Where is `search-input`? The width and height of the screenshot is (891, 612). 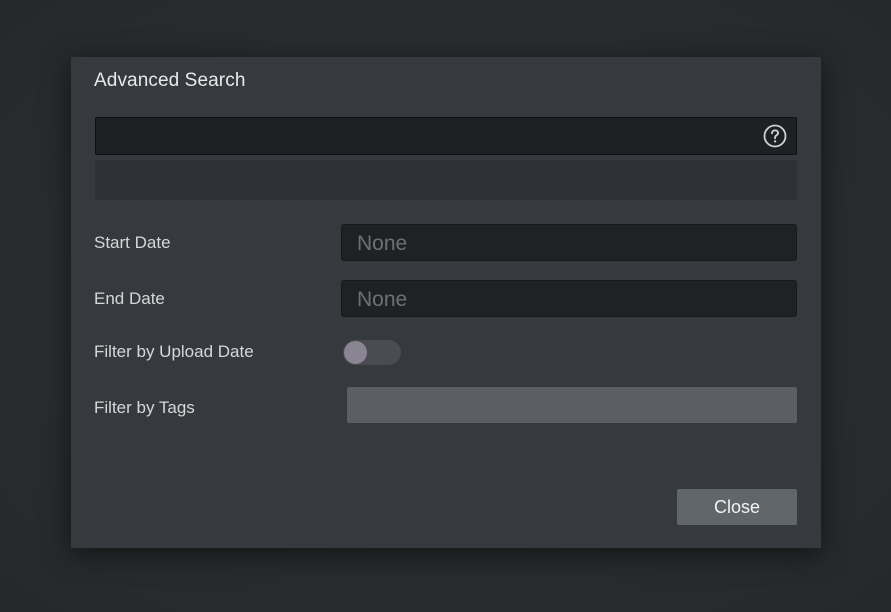 search-input is located at coordinates (426, 136).